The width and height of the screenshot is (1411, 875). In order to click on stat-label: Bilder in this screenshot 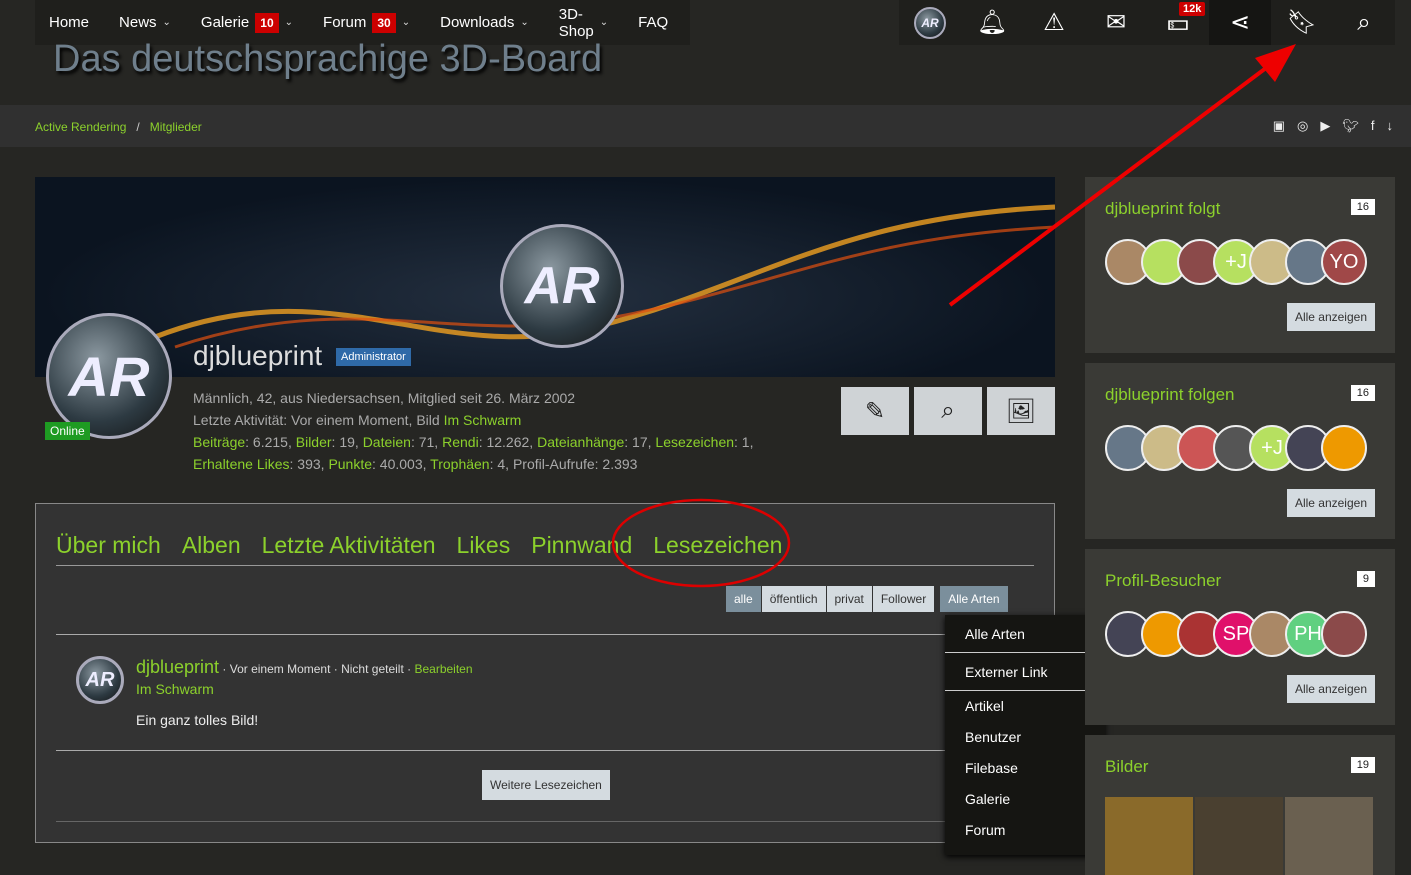, I will do `click(314, 442)`.